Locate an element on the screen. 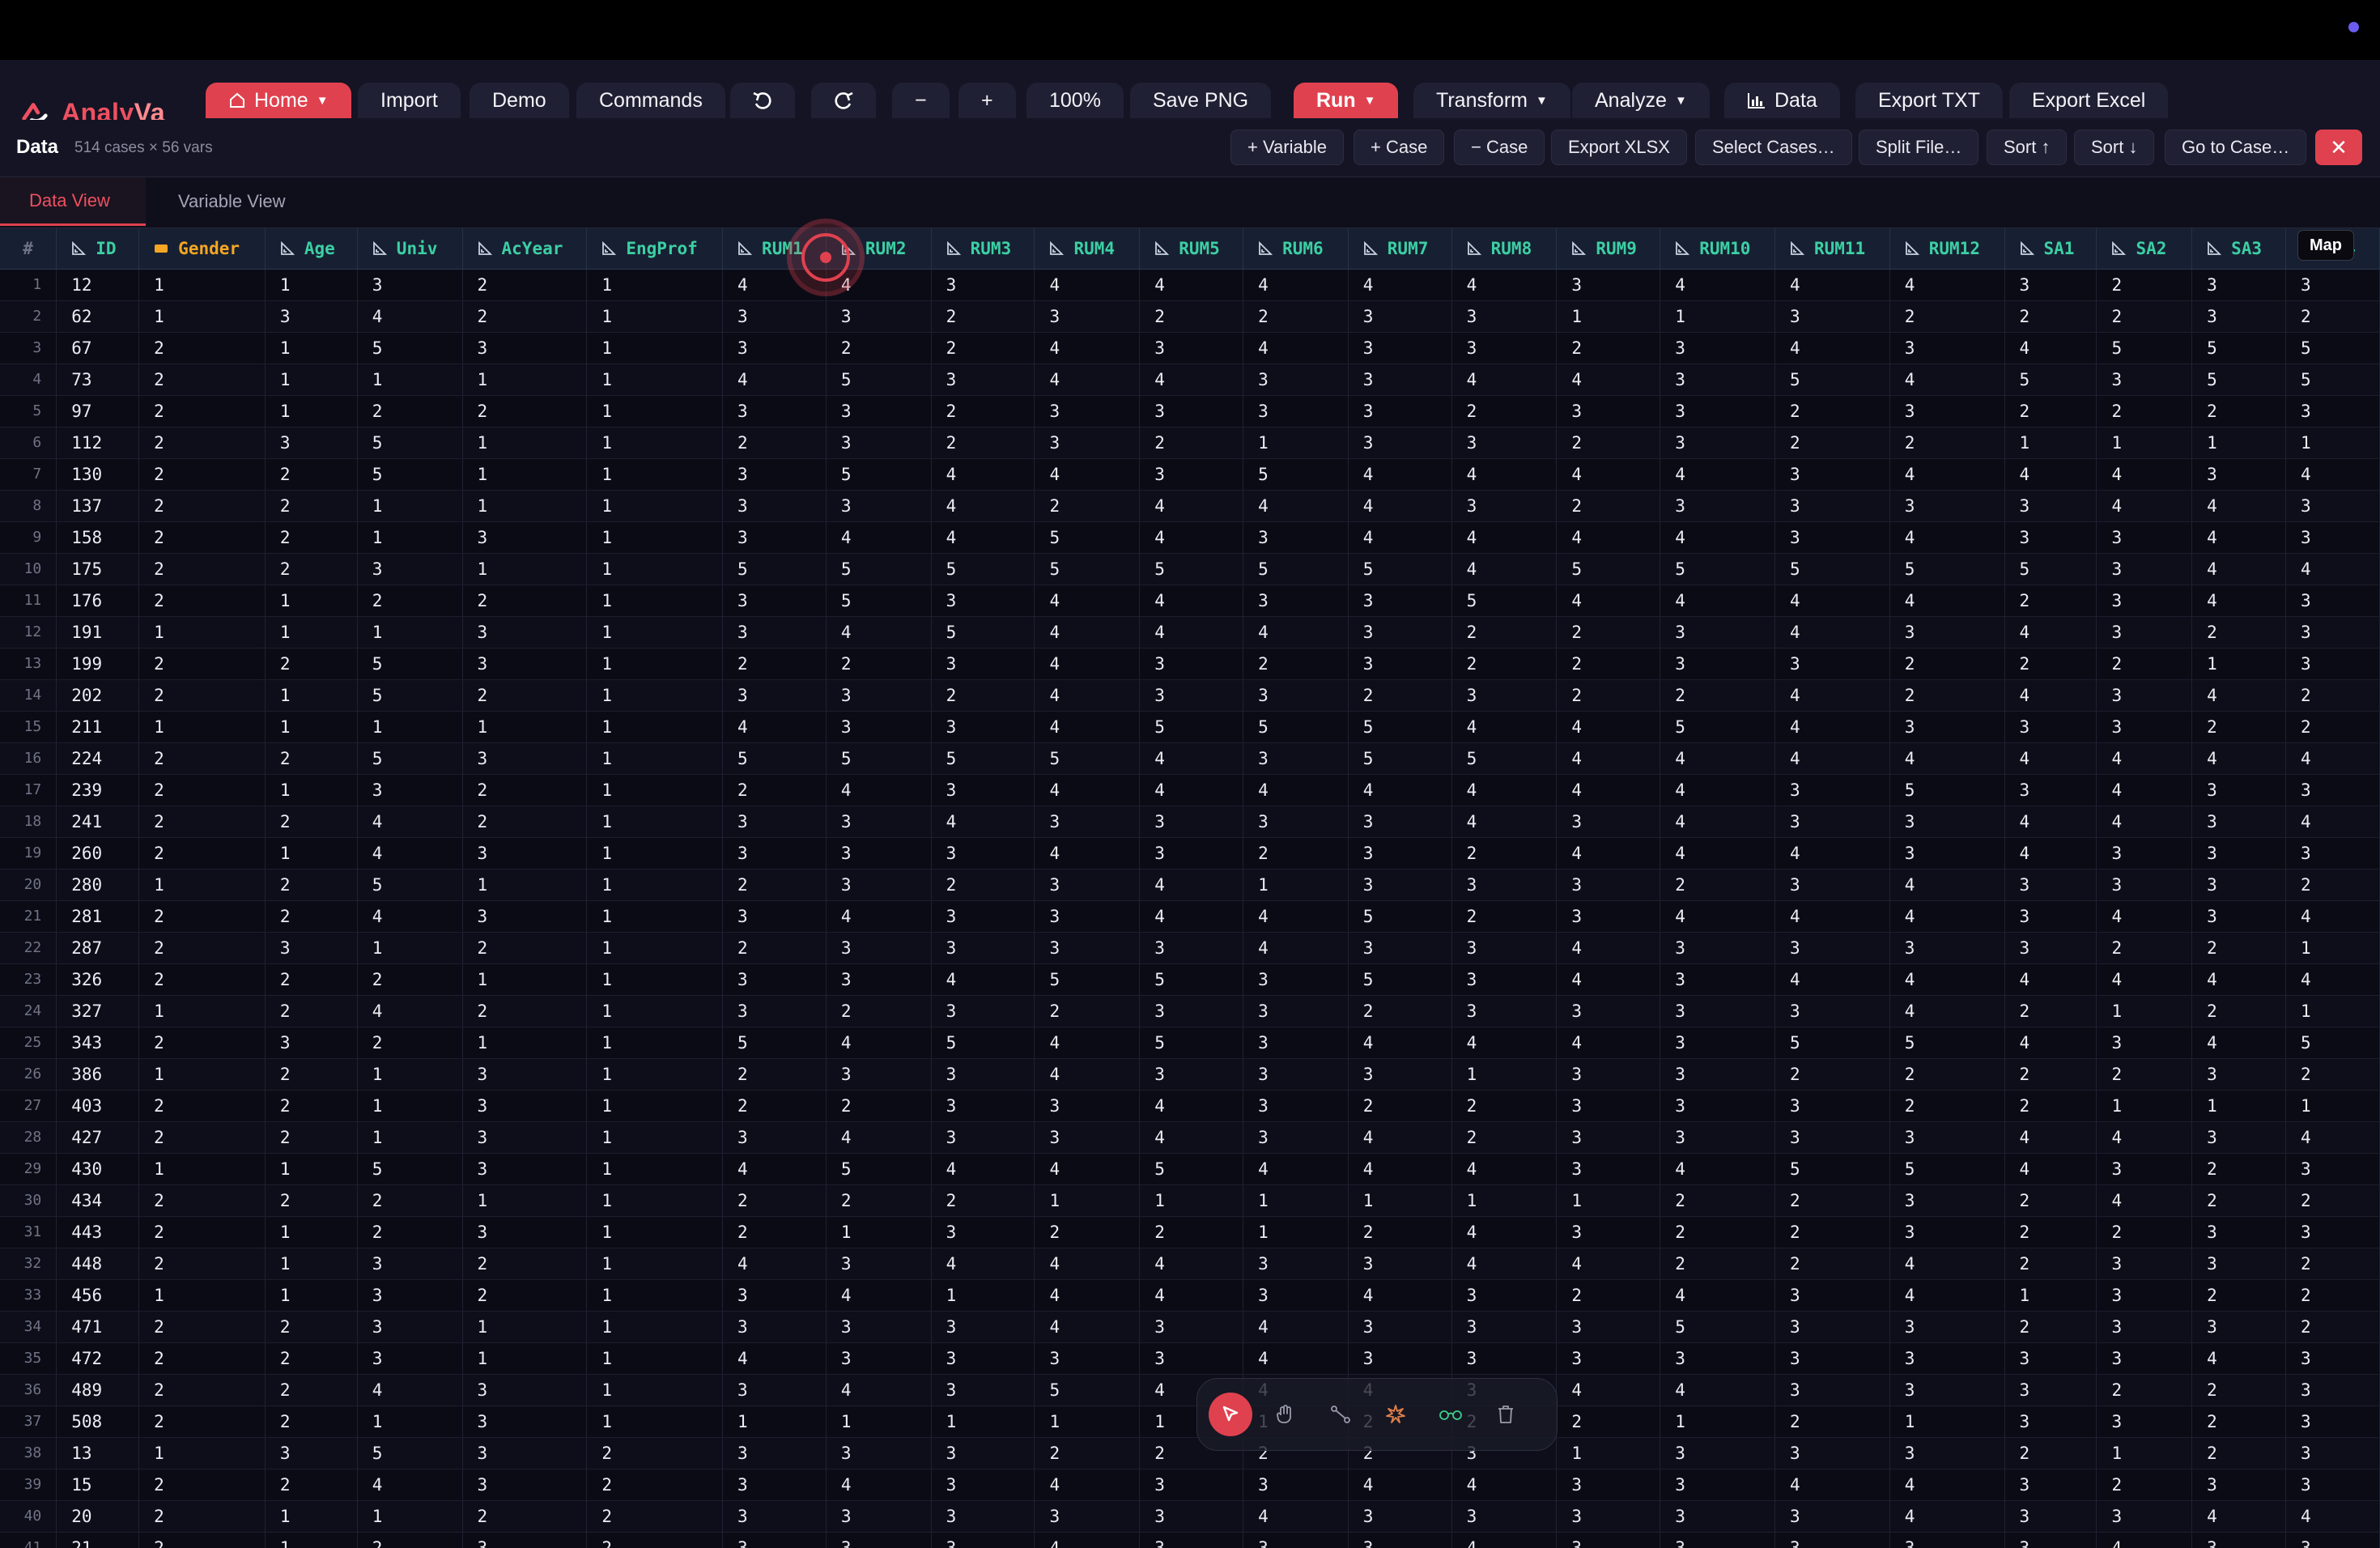 The height and width of the screenshot is (1548, 2380). cell-id: 343 is located at coordinates (98, 1043).